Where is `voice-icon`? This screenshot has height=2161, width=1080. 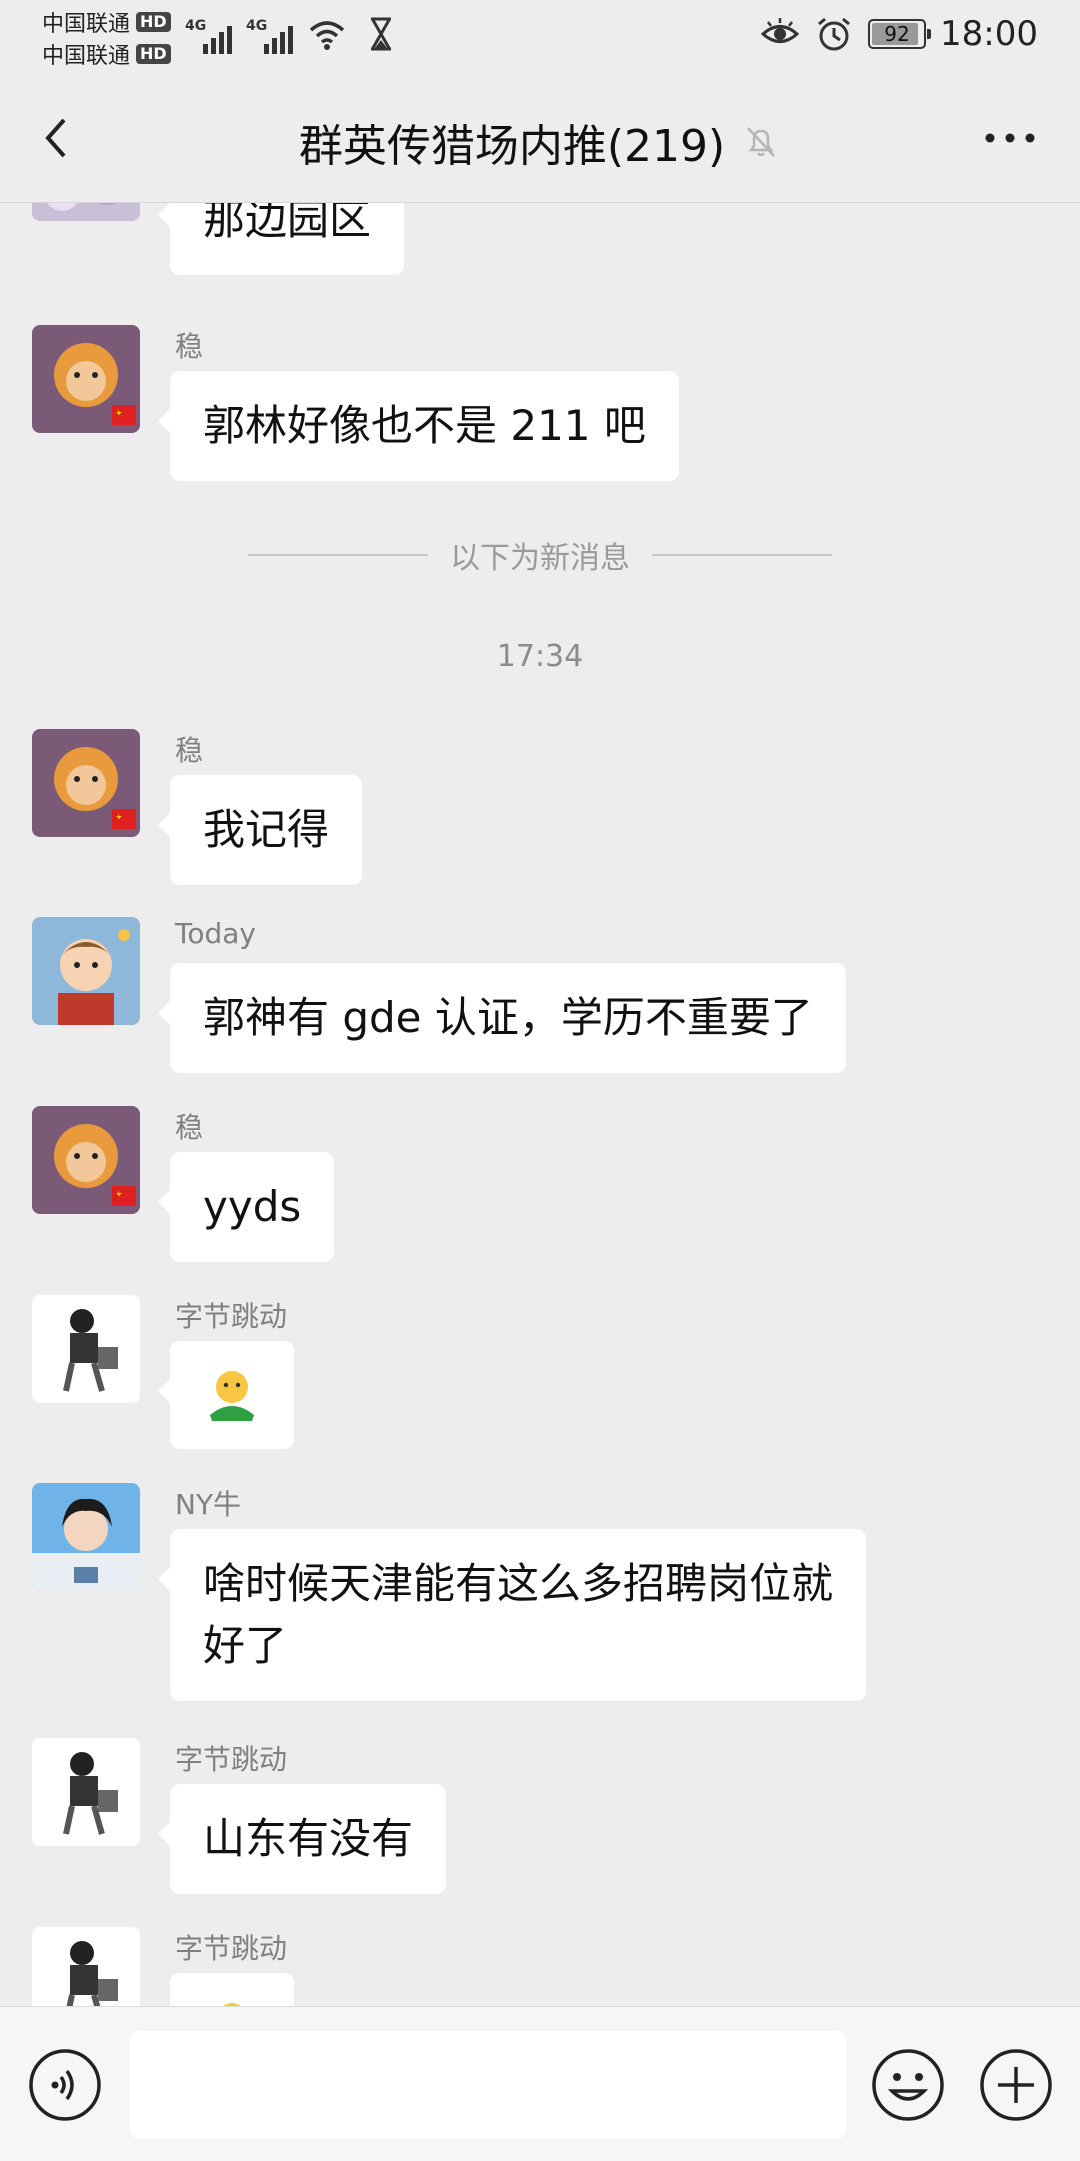
voice-icon is located at coordinates (65, 2085).